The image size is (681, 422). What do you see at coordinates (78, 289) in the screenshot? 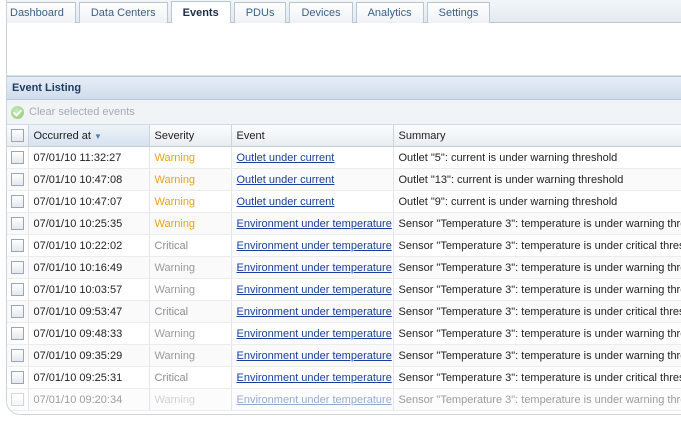
I see `cell-occurred-at: 07/01/10 10:03:57` at bounding box center [78, 289].